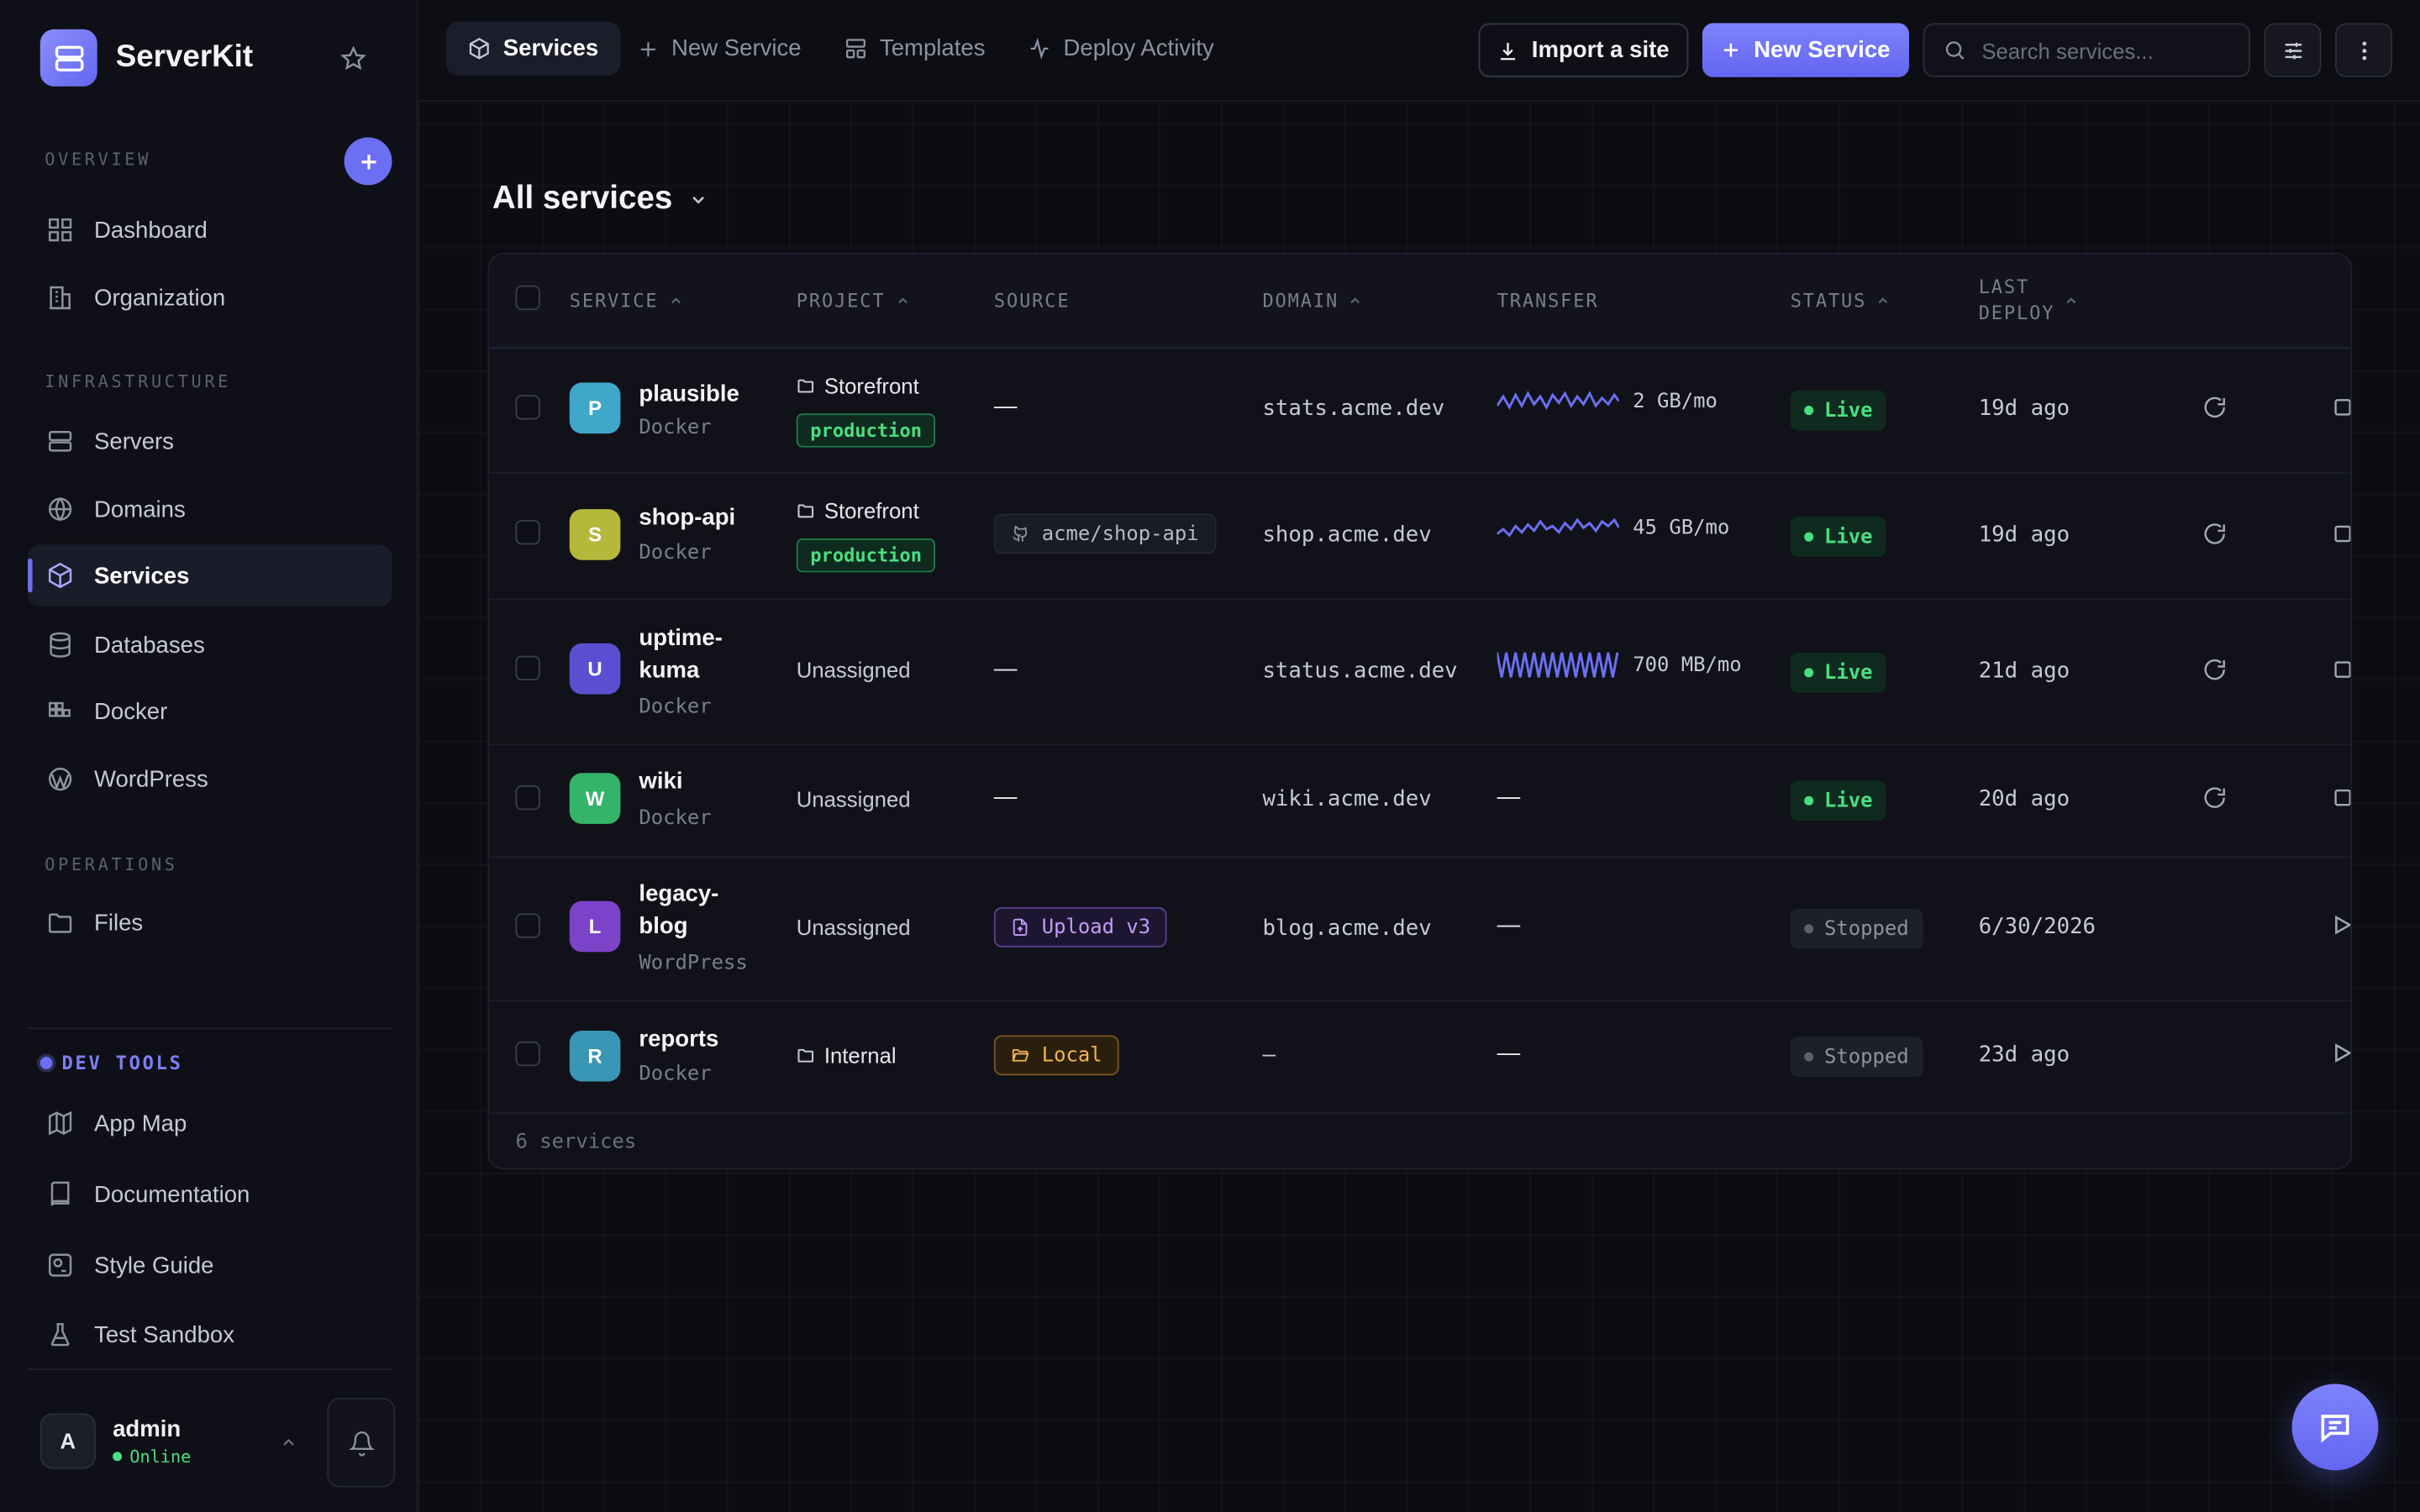  I want to click on sidebar-item-services: Services, so click(210, 575).